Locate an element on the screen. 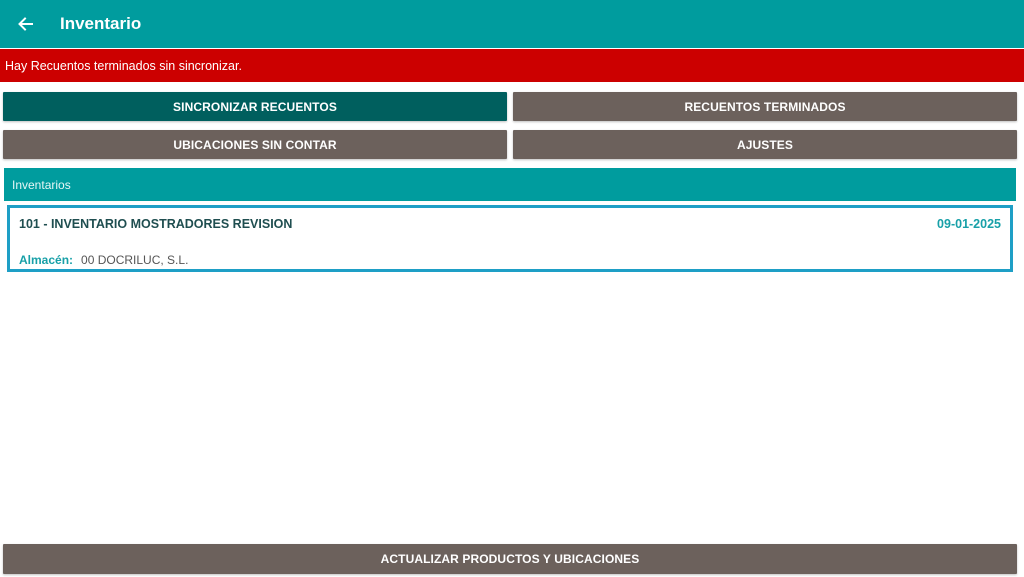 The image size is (1024, 577). inventory-date: 09-01-2025 is located at coordinates (969, 224).